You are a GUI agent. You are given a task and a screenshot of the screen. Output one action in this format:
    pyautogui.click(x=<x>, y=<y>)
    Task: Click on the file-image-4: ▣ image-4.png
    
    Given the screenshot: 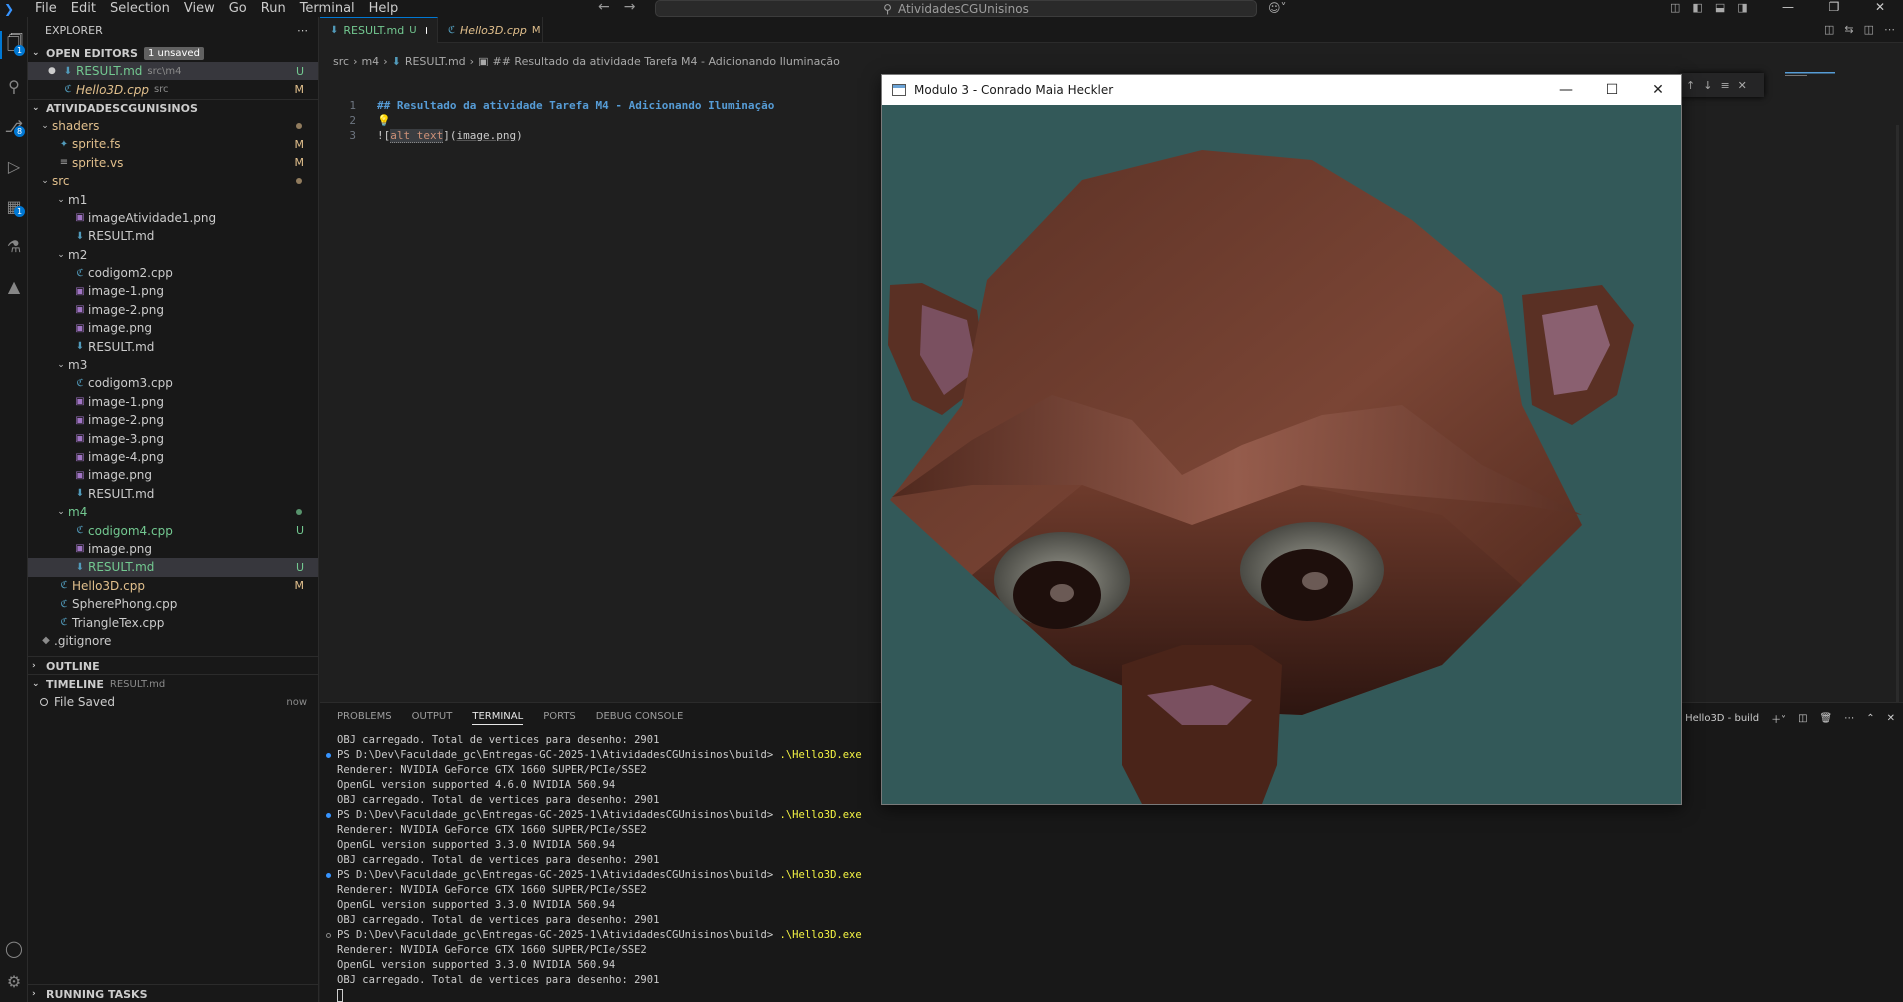 What is the action you would take?
    pyautogui.click(x=173, y=457)
    